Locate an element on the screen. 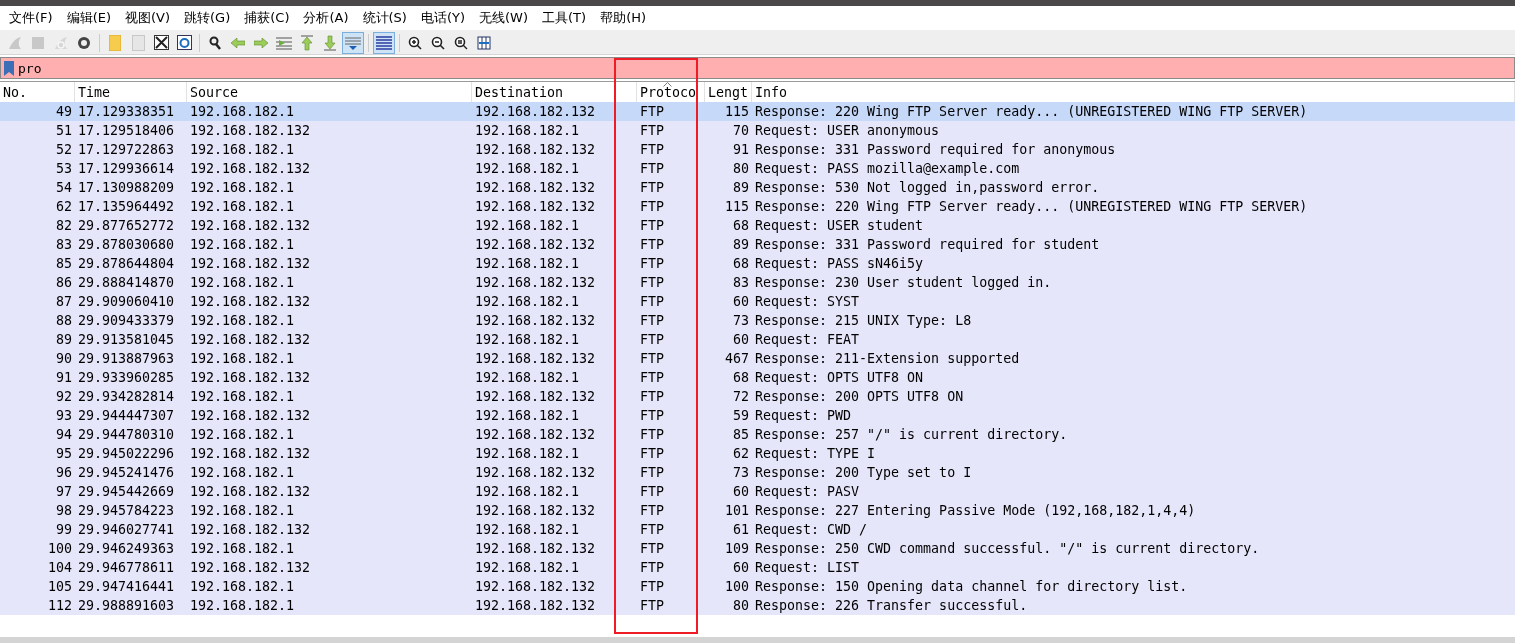  packet-row: 95 29.945022296 192.168.182.132 192.168.182.1 FTP 62 Request: TYPE I is located at coordinates (757, 453).